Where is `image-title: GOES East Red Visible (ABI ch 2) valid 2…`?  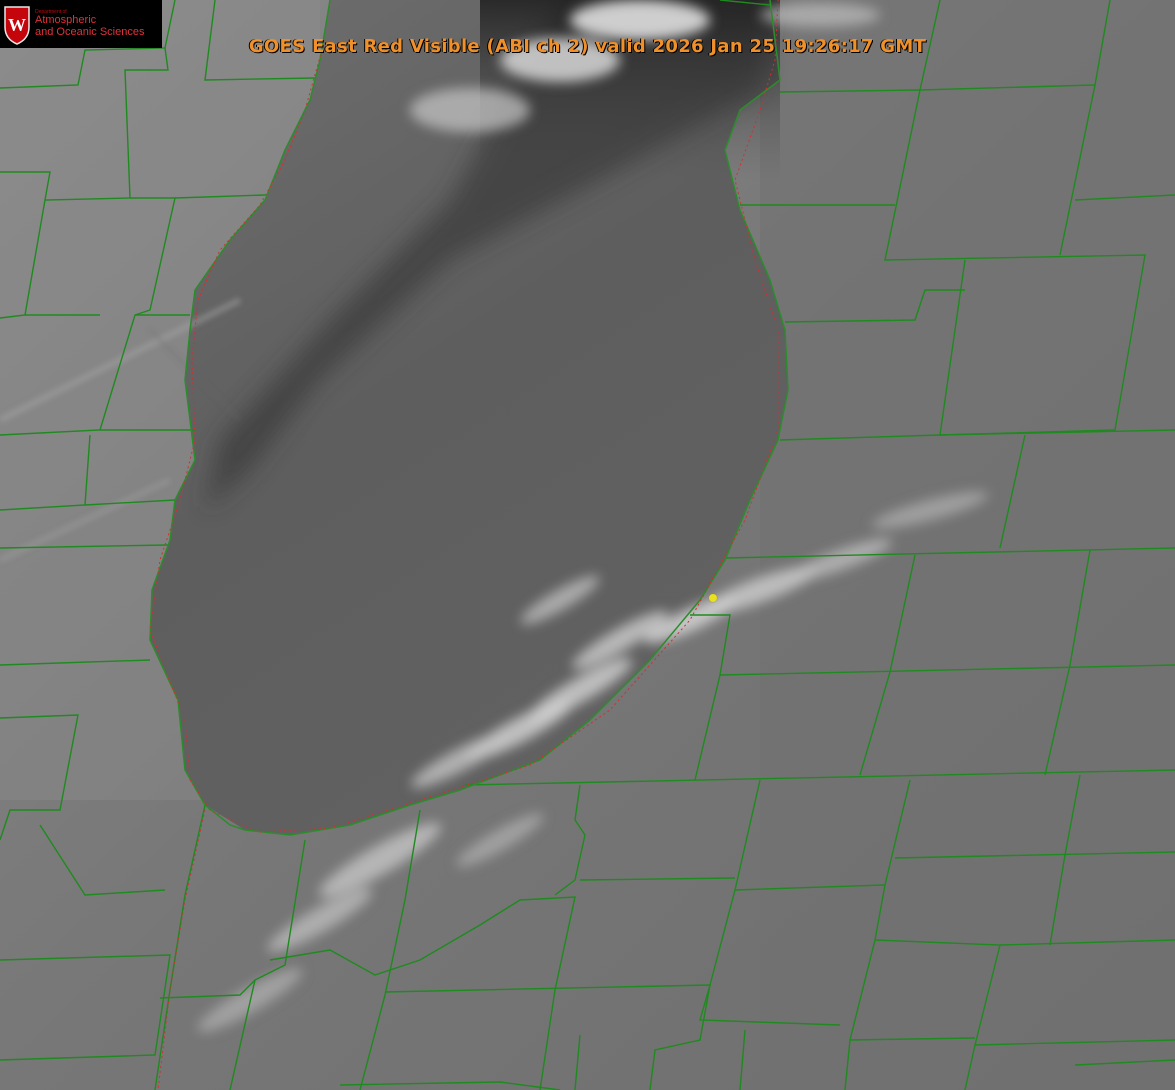 image-title: GOES East Red Visible (ABI ch 2) valid 2… is located at coordinates (587, 46).